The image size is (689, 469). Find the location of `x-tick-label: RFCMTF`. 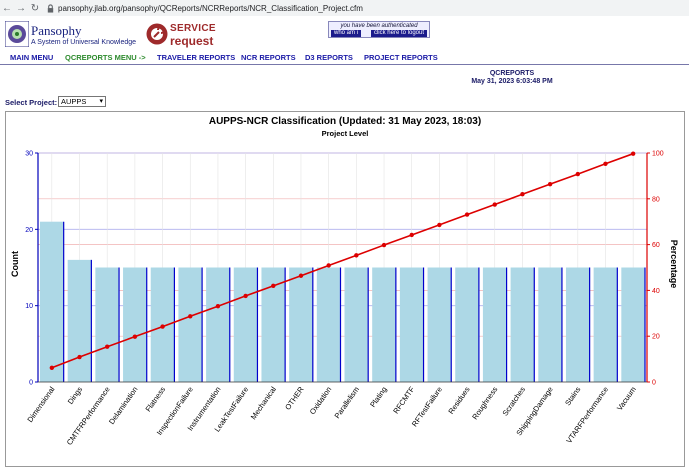

x-tick-label: RFCMTF is located at coordinates (403, 400).